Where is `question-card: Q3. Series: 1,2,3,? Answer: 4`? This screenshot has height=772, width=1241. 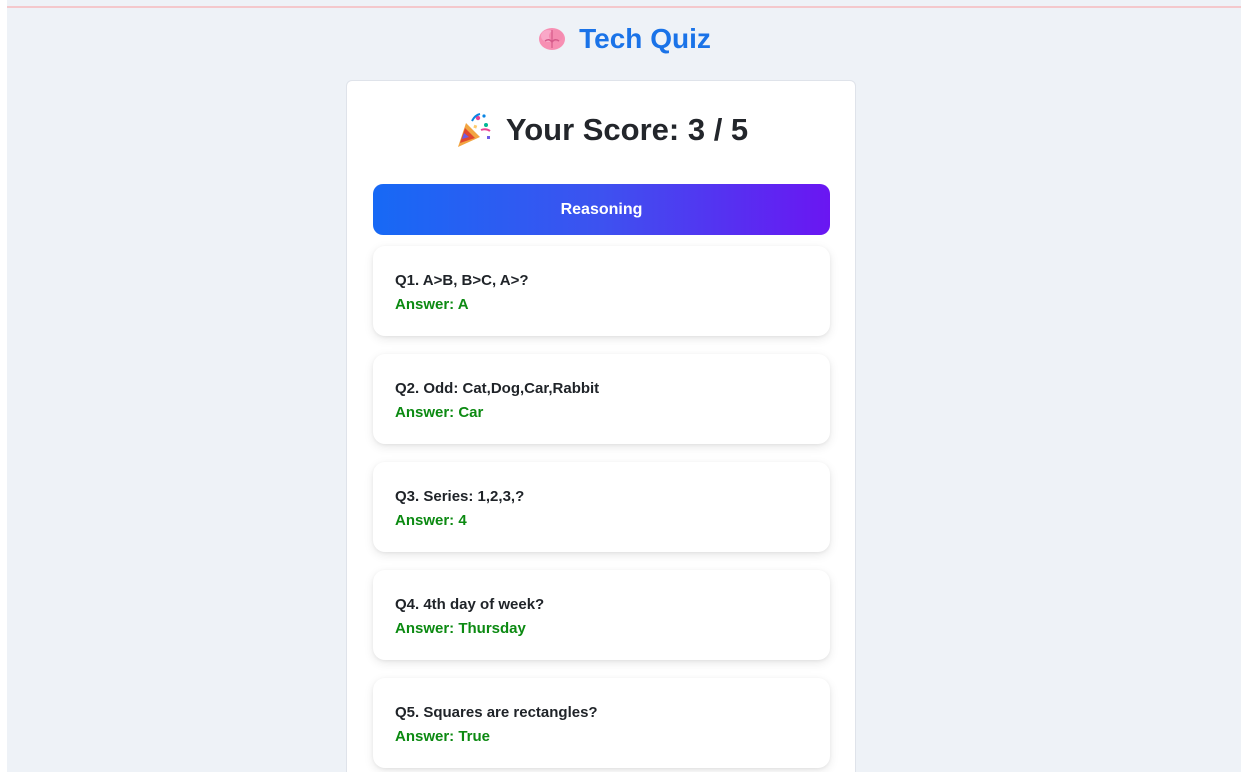
question-card: Q3. Series: 1,2,3,? Answer: 4 is located at coordinates (601, 507).